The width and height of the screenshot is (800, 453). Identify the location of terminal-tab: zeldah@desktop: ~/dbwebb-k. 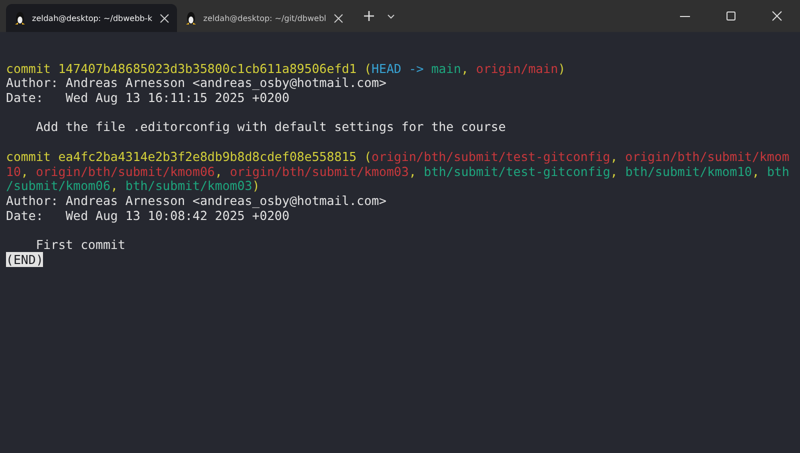
(92, 18).